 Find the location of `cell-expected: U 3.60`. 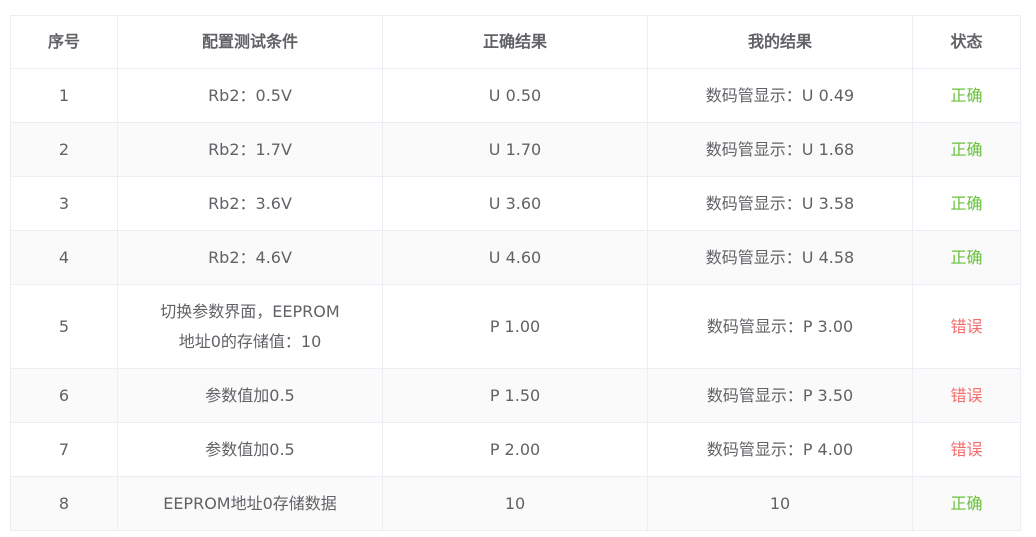

cell-expected: U 3.60 is located at coordinates (515, 203).